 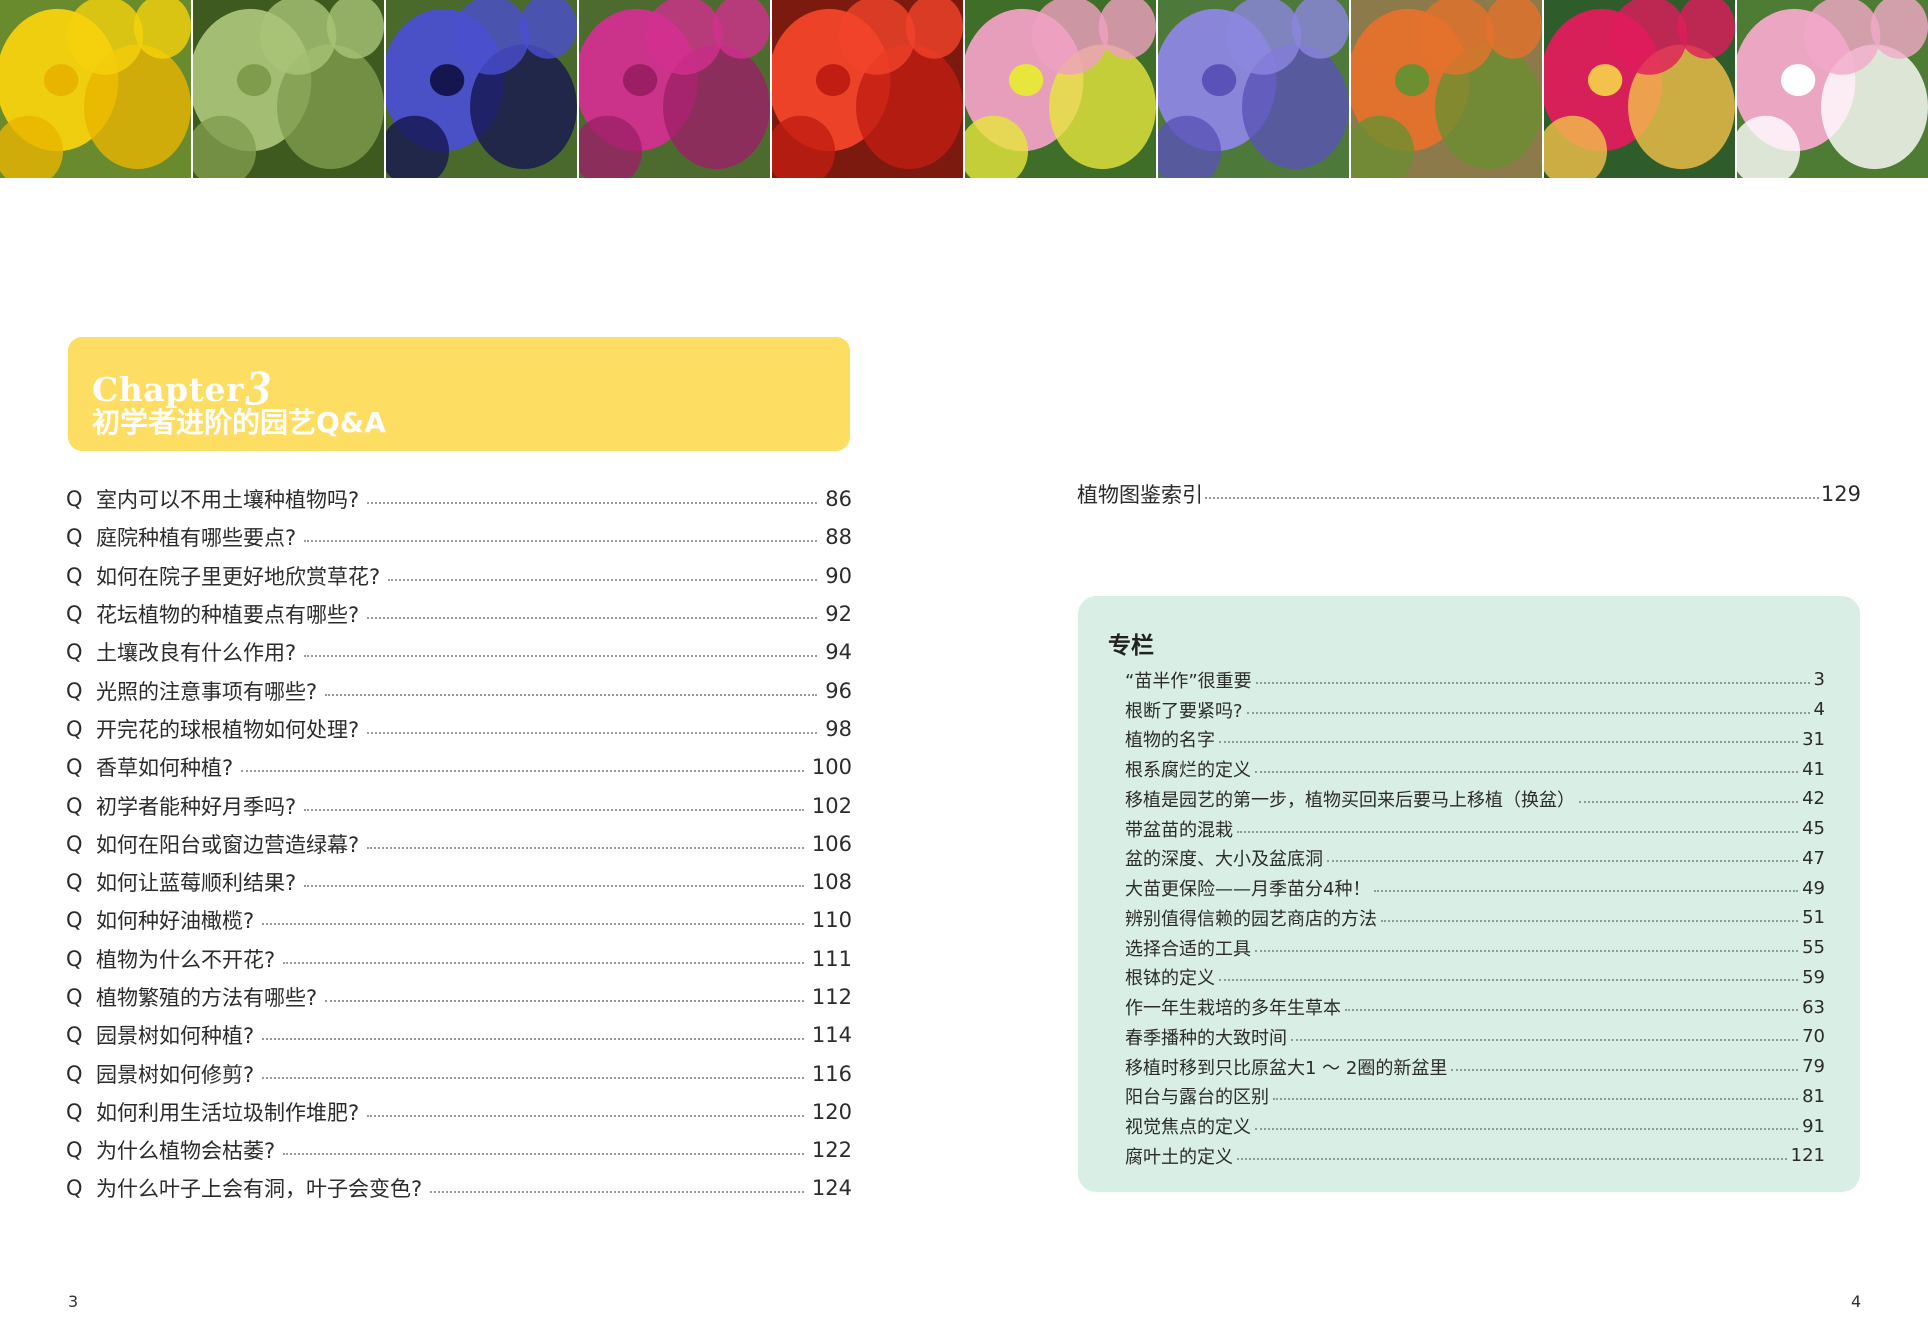 I want to click on toc-entry-text: 植物繁殖的方法有哪些?, so click(x=207, y=998).